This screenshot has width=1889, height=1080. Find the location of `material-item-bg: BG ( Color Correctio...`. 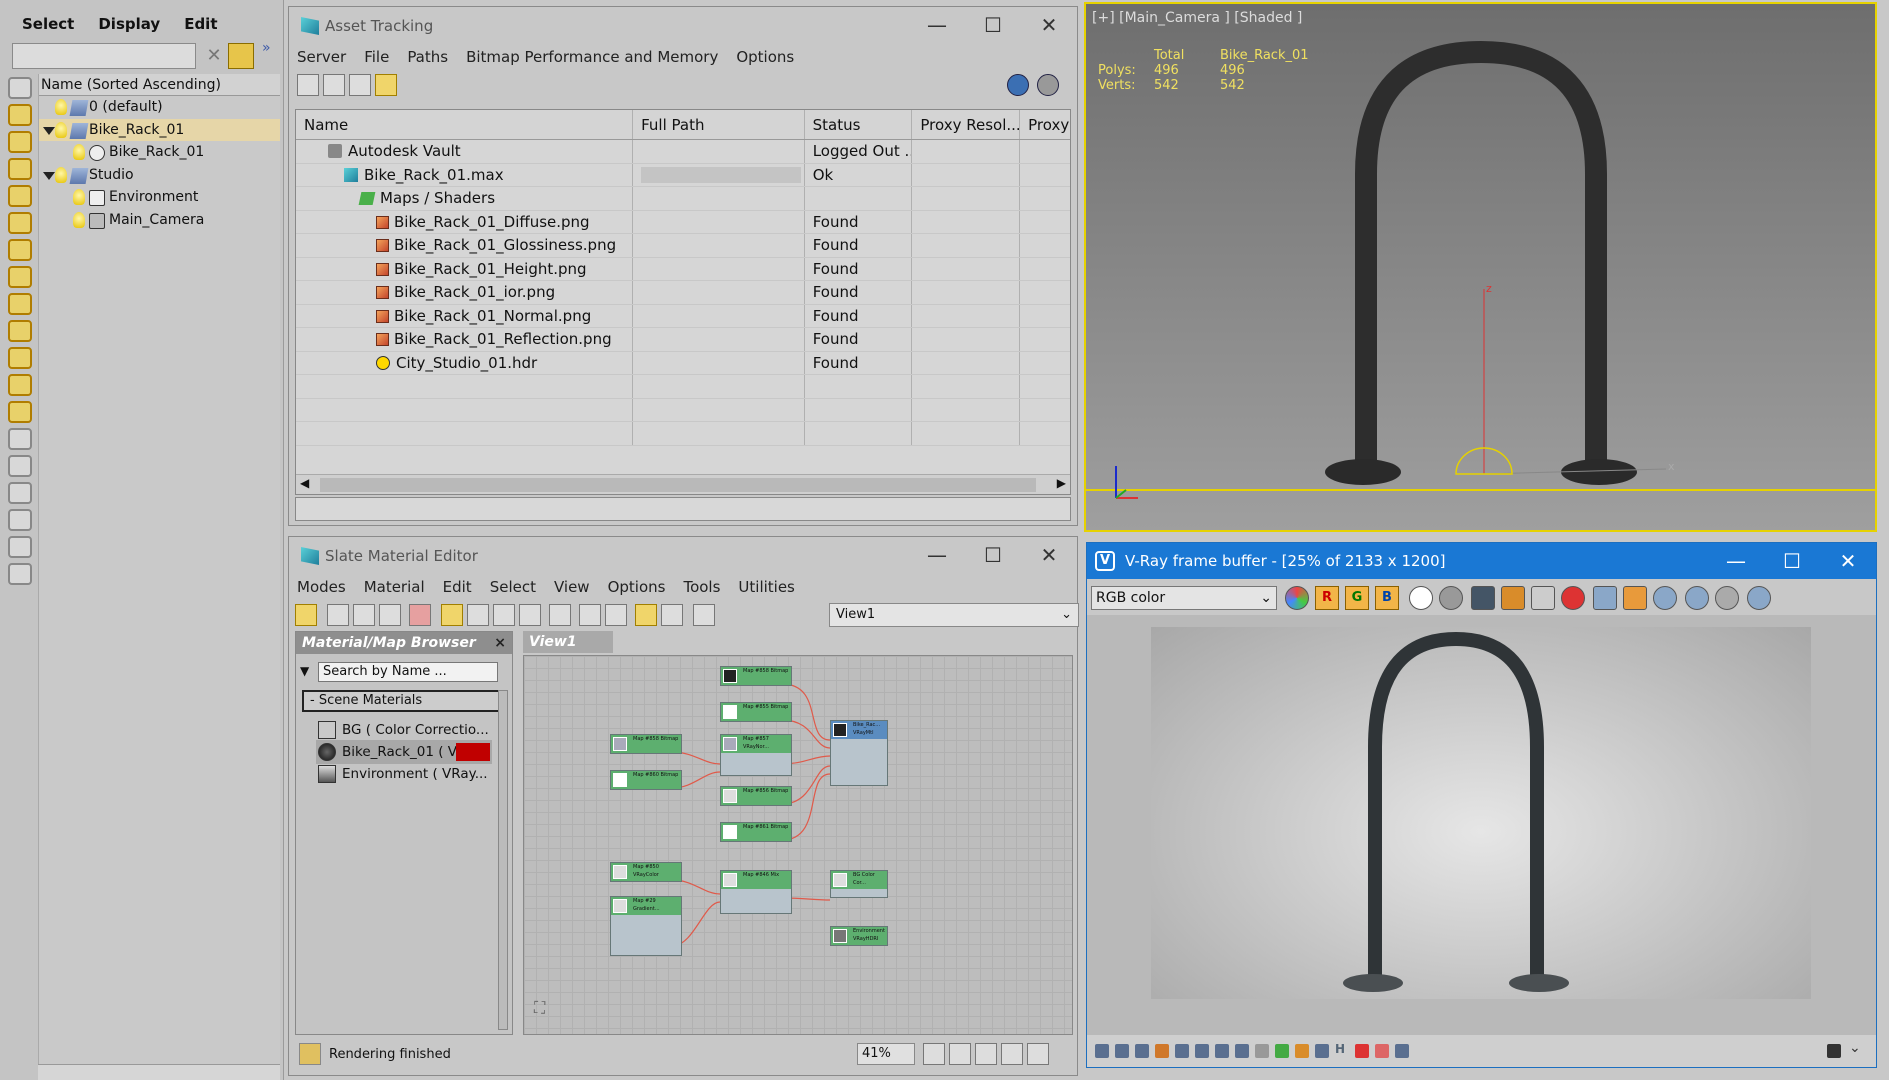

material-item-bg: BG ( Color Correctio... is located at coordinates (404, 730).